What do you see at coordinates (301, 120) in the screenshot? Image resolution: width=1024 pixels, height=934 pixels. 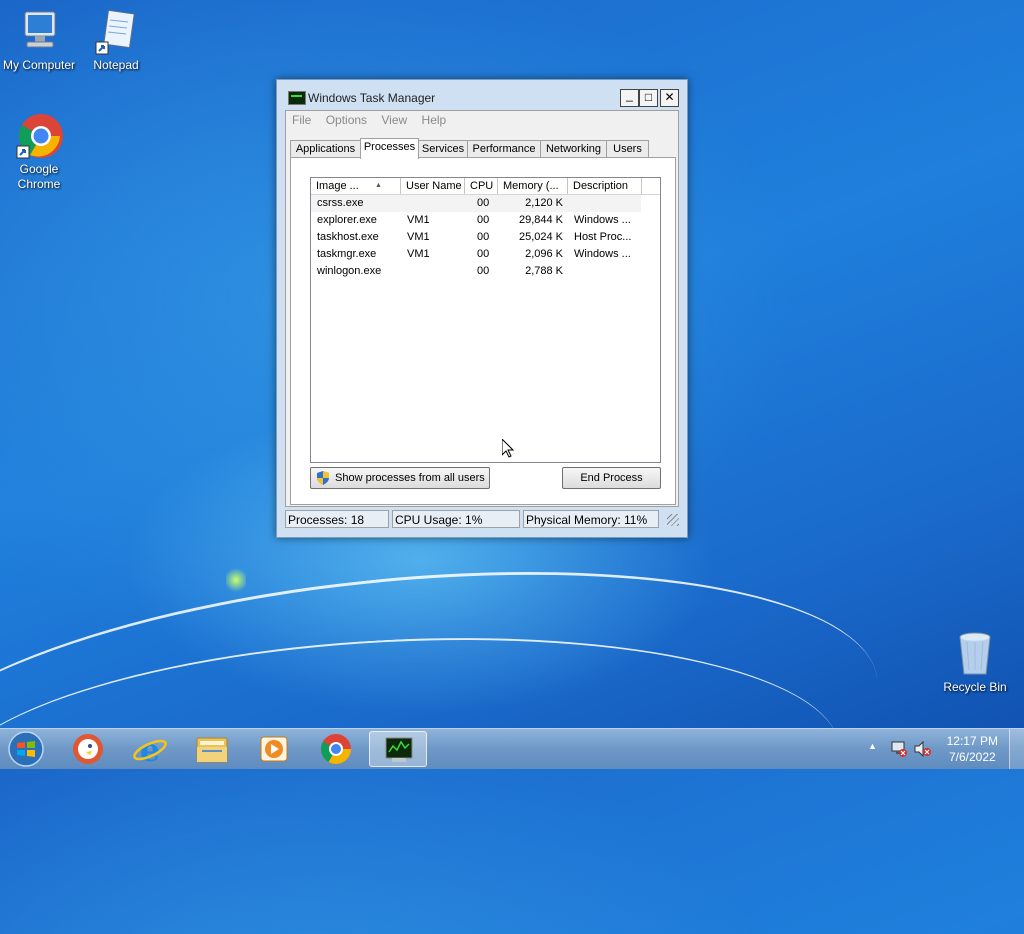 I see `menu-file: File` at bounding box center [301, 120].